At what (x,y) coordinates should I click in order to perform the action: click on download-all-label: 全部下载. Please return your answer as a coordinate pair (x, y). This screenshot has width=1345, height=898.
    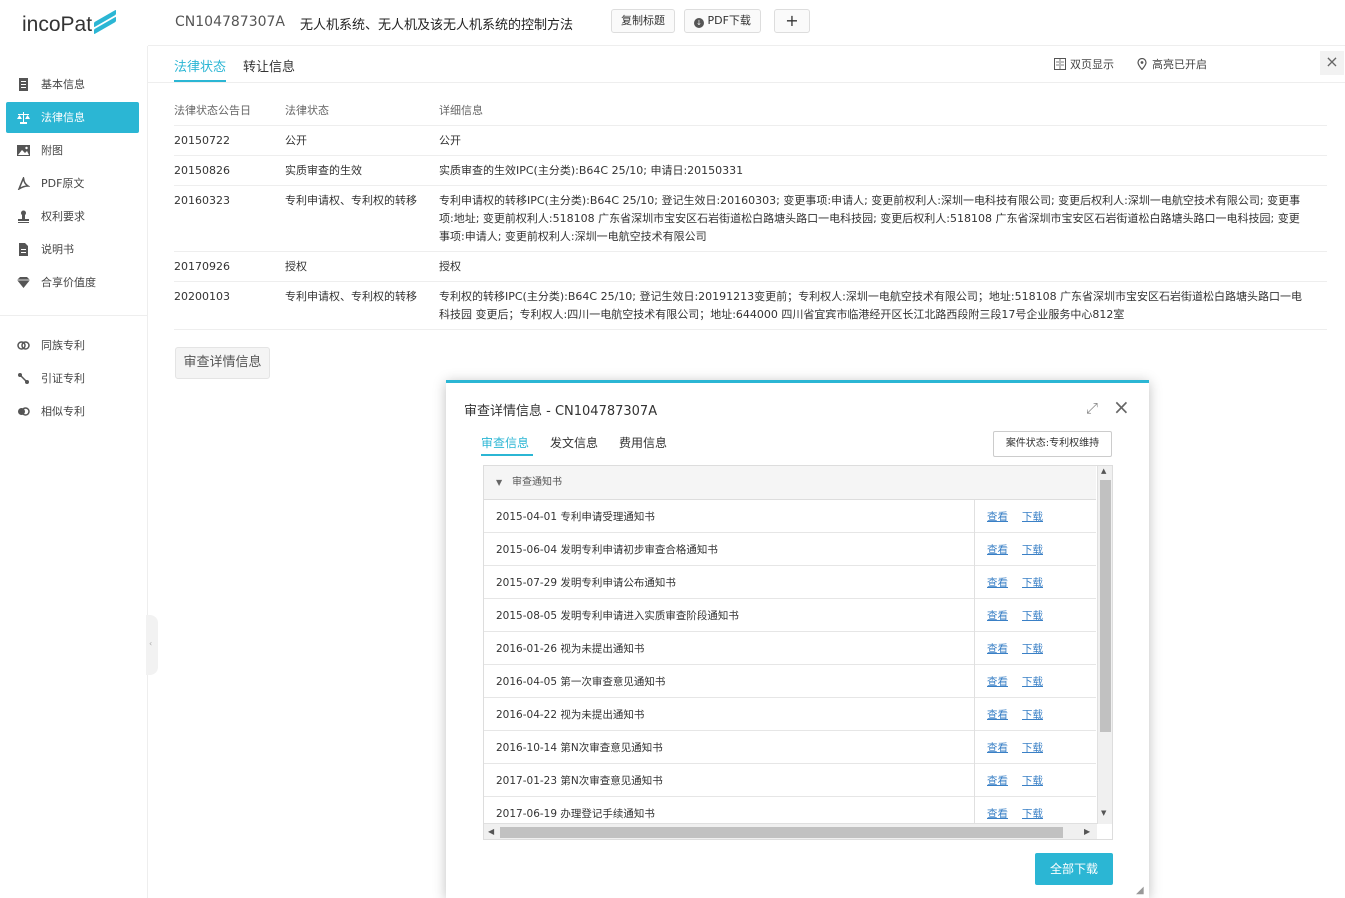
    Looking at the image, I should click on (1073, 869).